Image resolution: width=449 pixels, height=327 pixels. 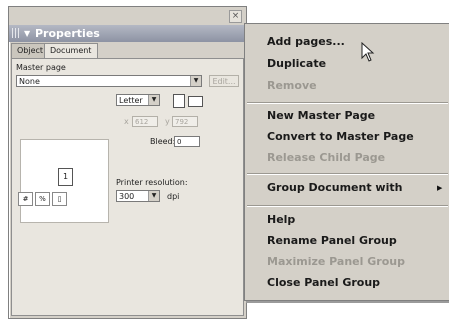 I want to click on menu-item-group-document-with: Group Document with, so click(x=334, y=187).